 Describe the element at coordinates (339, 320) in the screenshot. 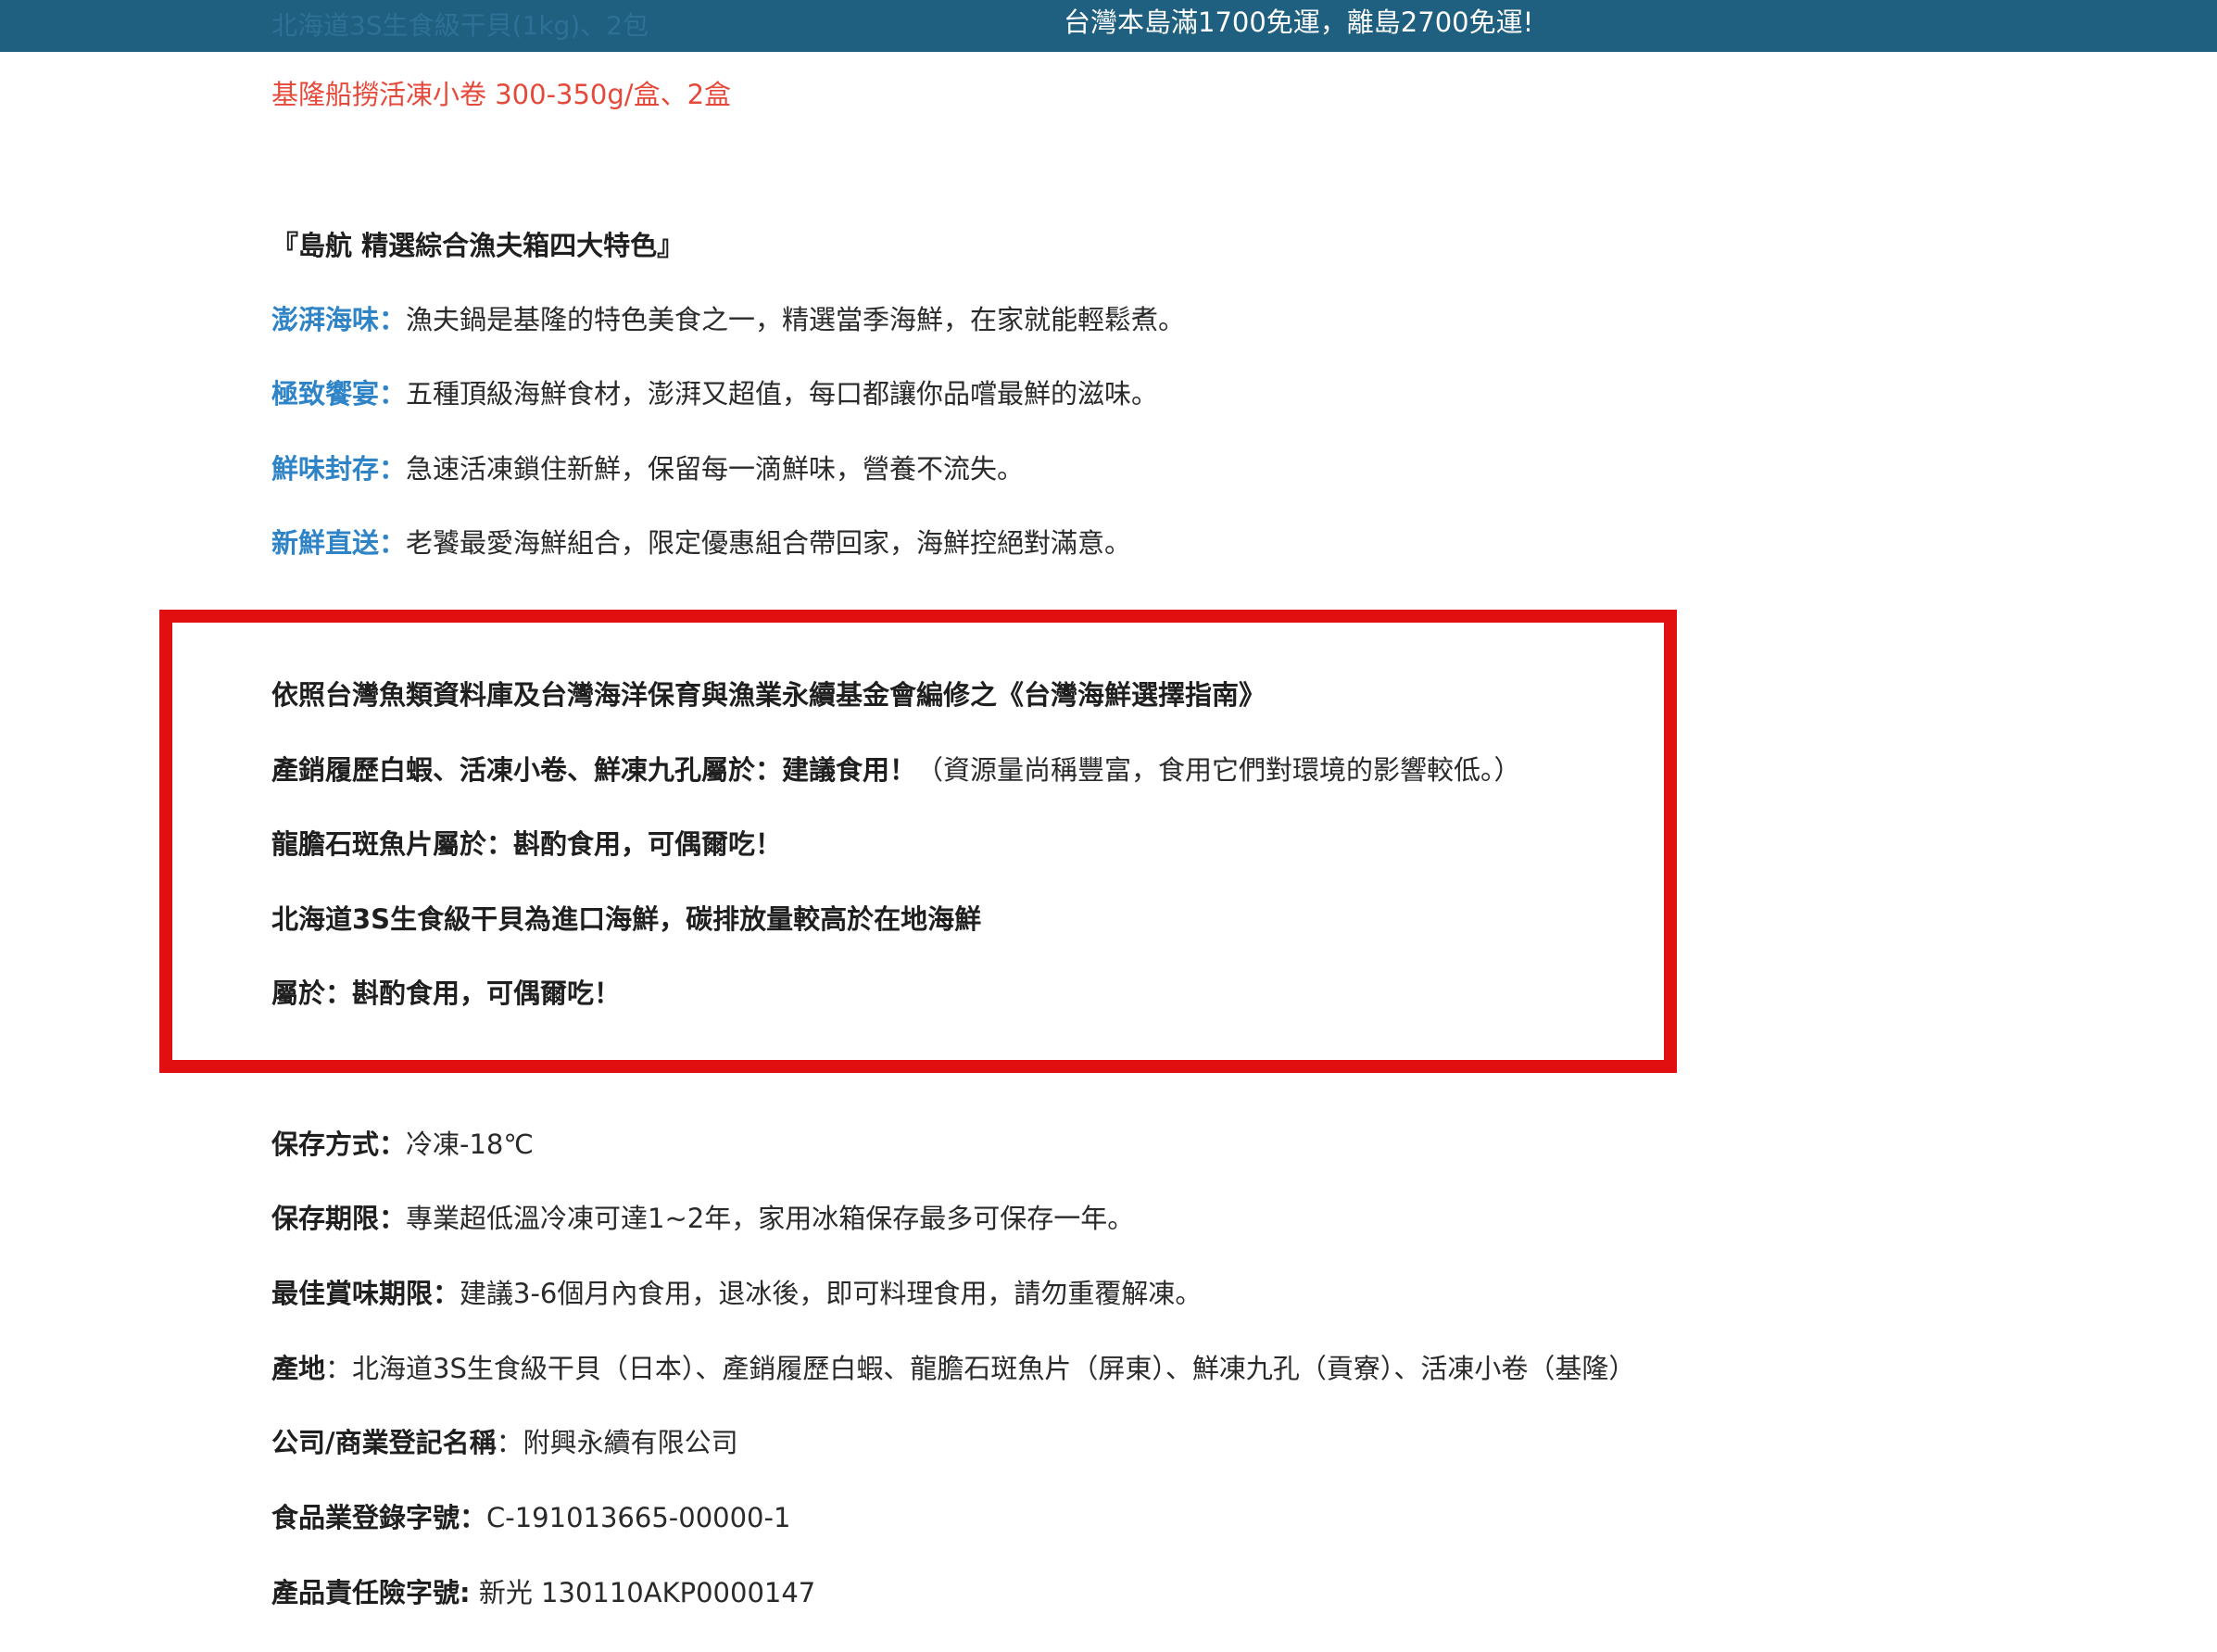

I see `feature-label: 澎湃海味：` at that location.